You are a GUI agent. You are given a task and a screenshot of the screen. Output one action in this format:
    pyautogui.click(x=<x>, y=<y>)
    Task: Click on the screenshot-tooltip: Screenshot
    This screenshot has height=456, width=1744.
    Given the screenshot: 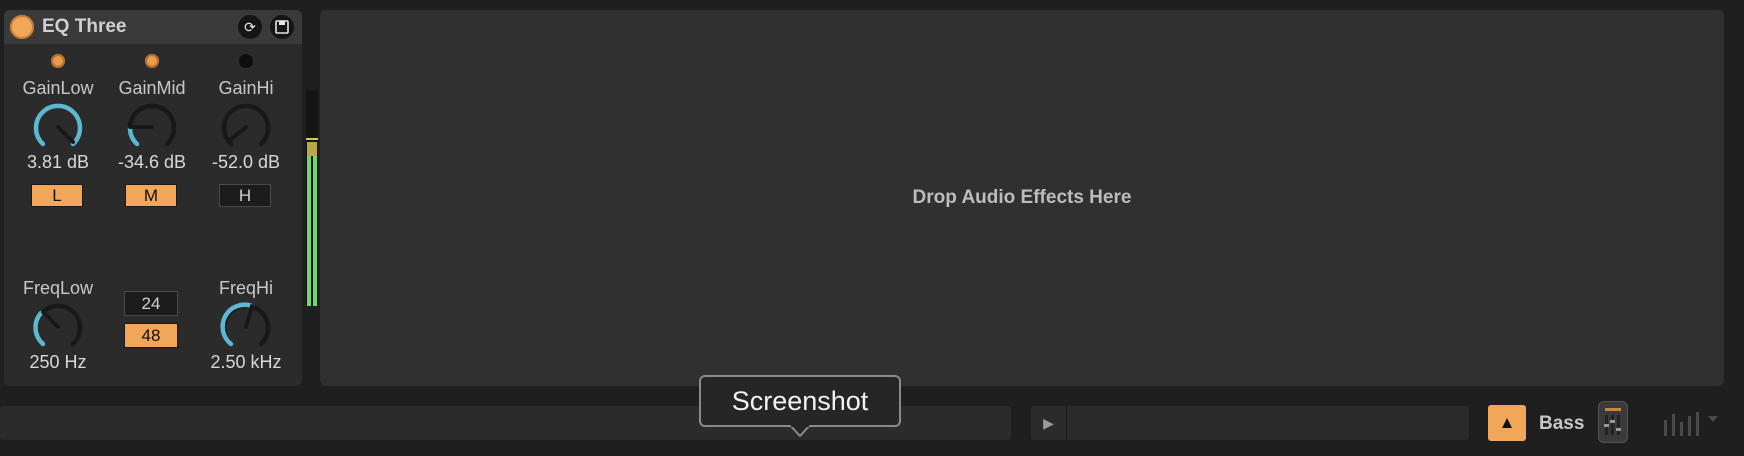 What is the action you would take?
    pyautogui.click(x=800, y=401)
    